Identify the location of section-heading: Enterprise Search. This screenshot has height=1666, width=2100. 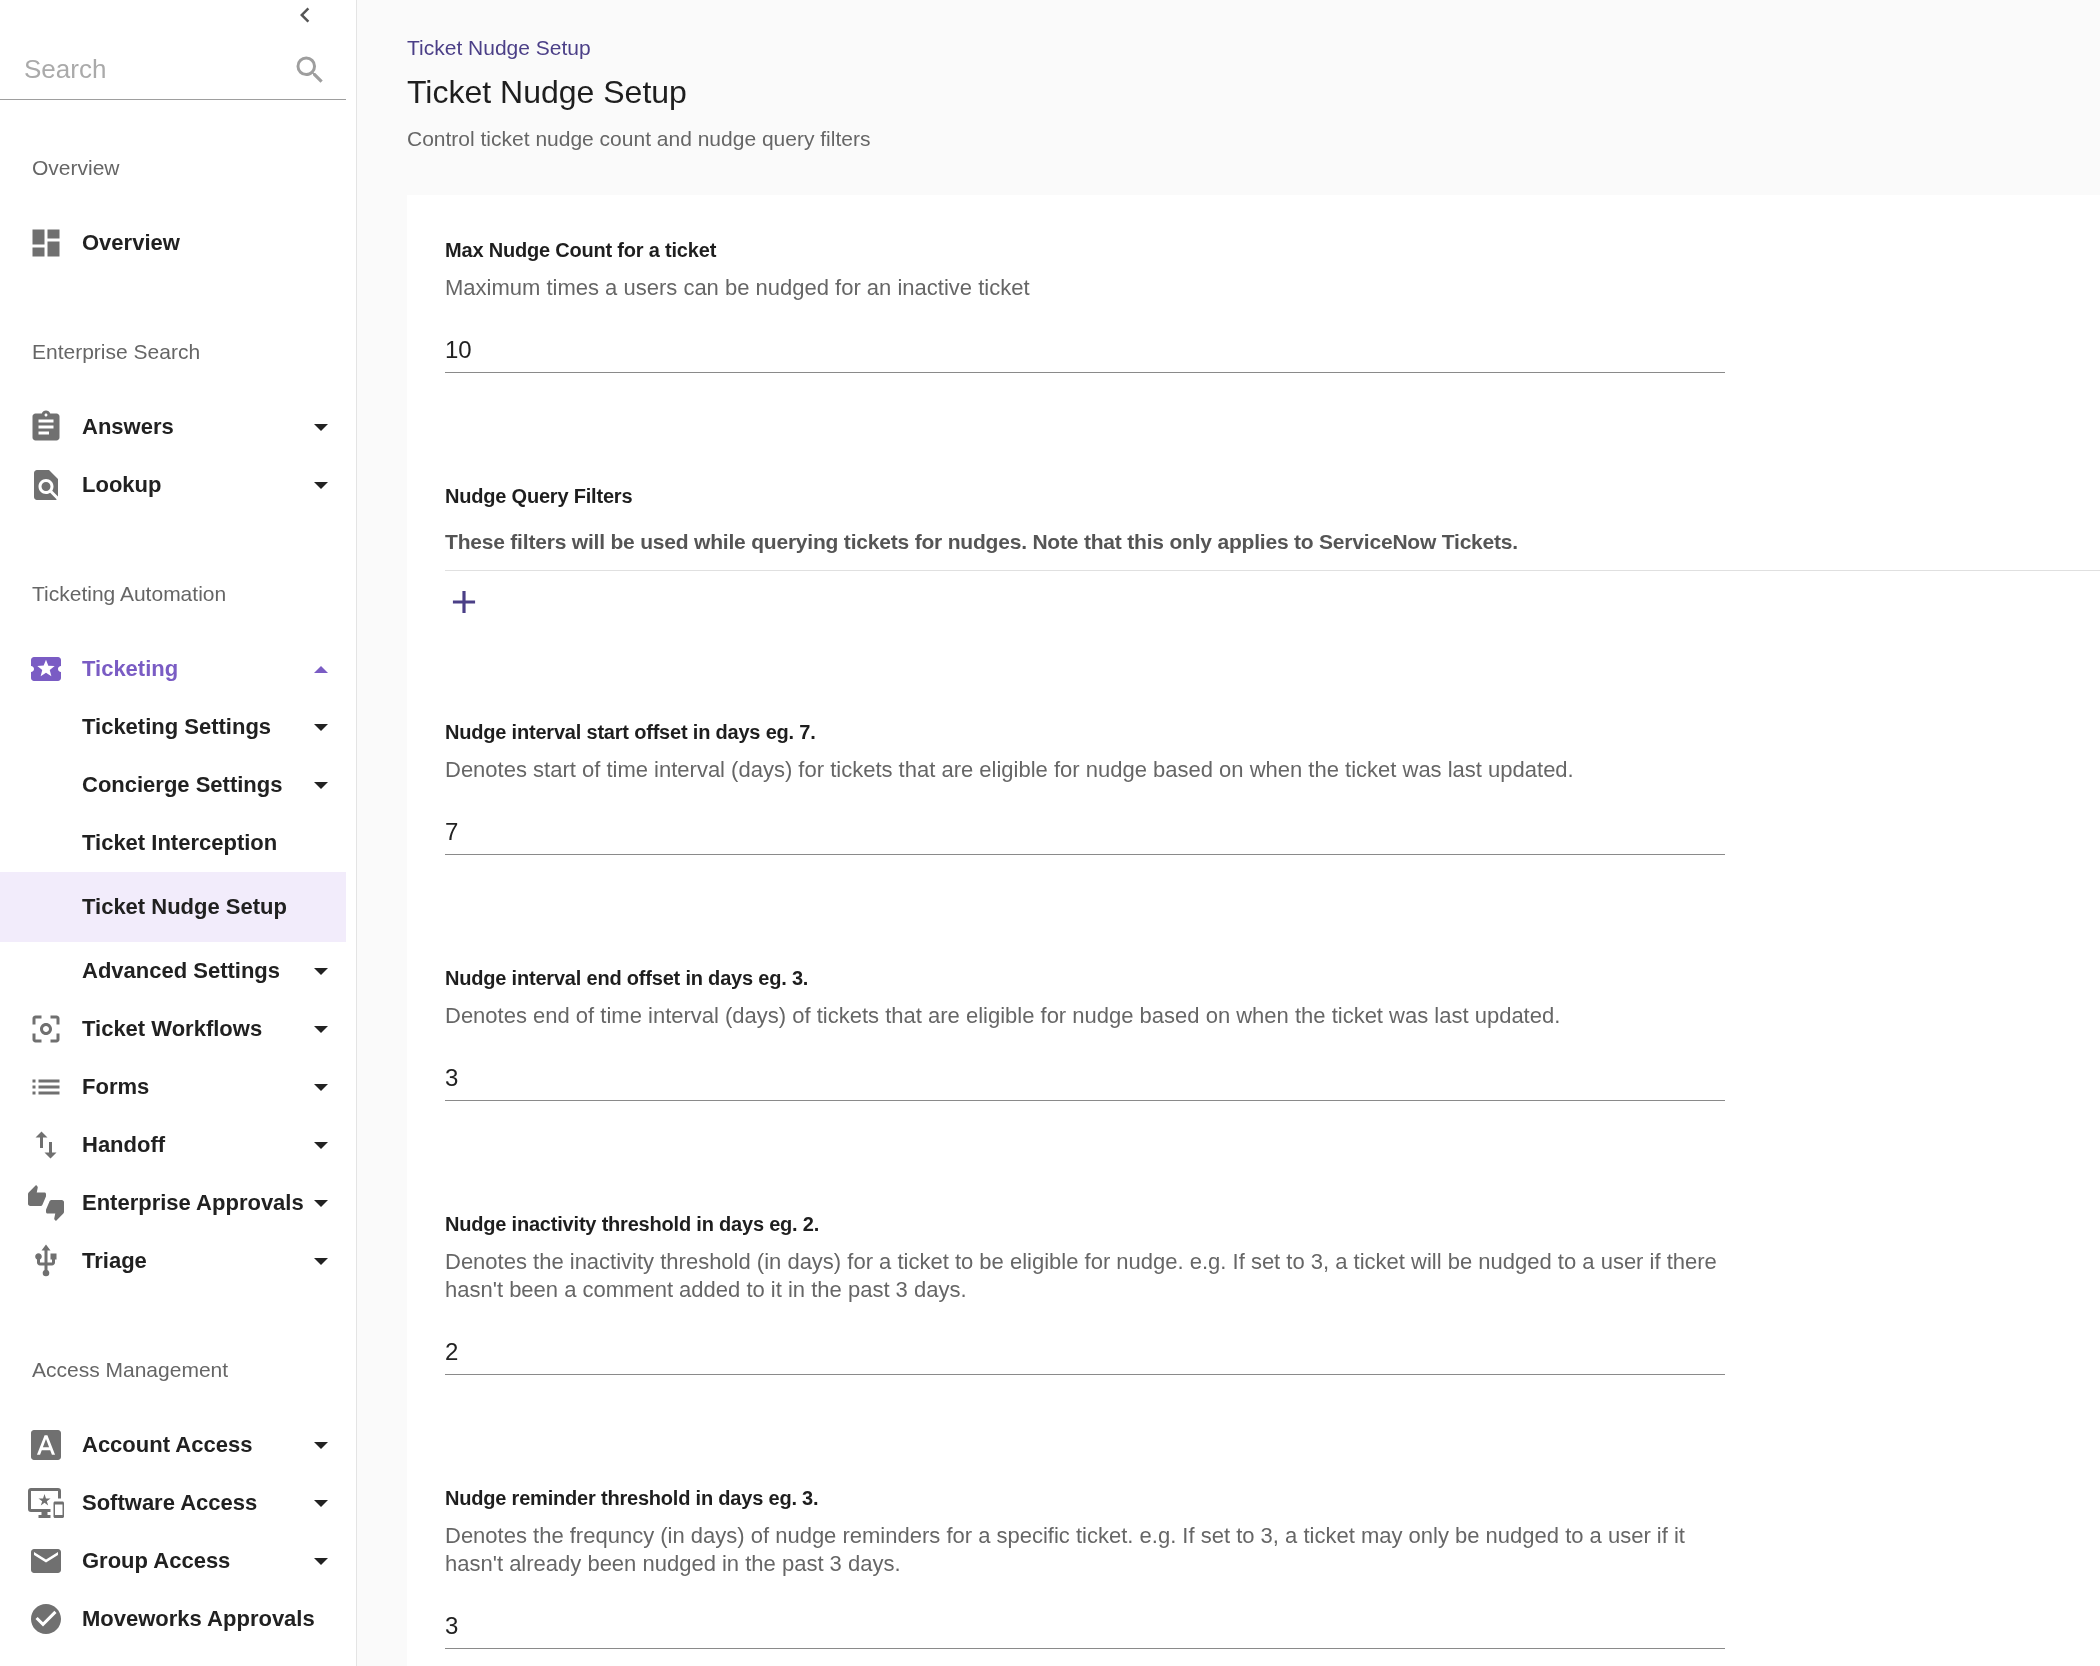
(116, 352).